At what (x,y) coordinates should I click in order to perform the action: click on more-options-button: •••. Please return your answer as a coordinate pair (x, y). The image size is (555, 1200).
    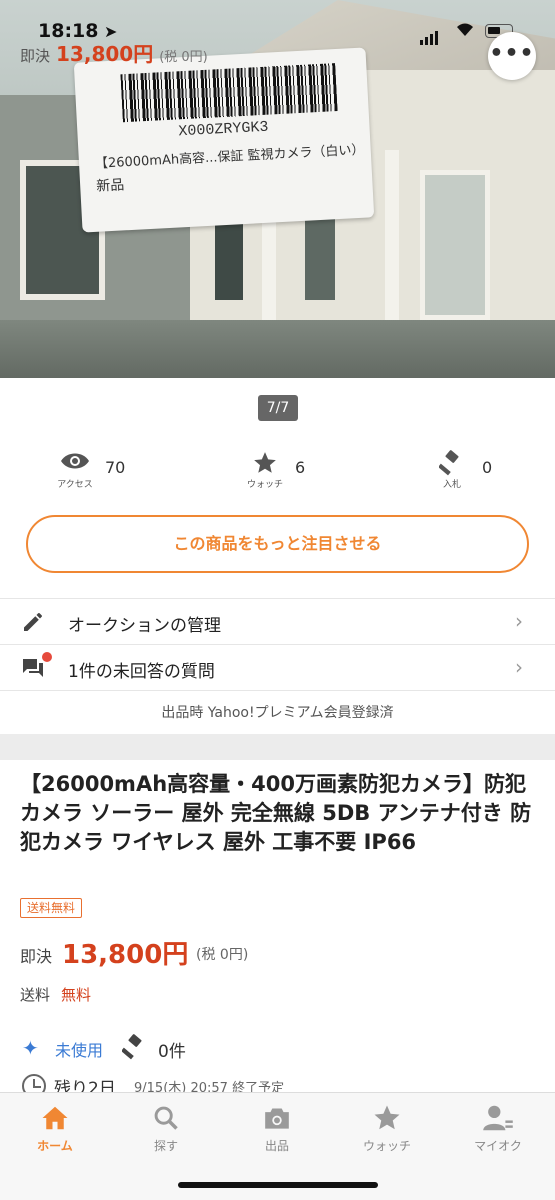
    Looking at the image, I should click on (512, 56).